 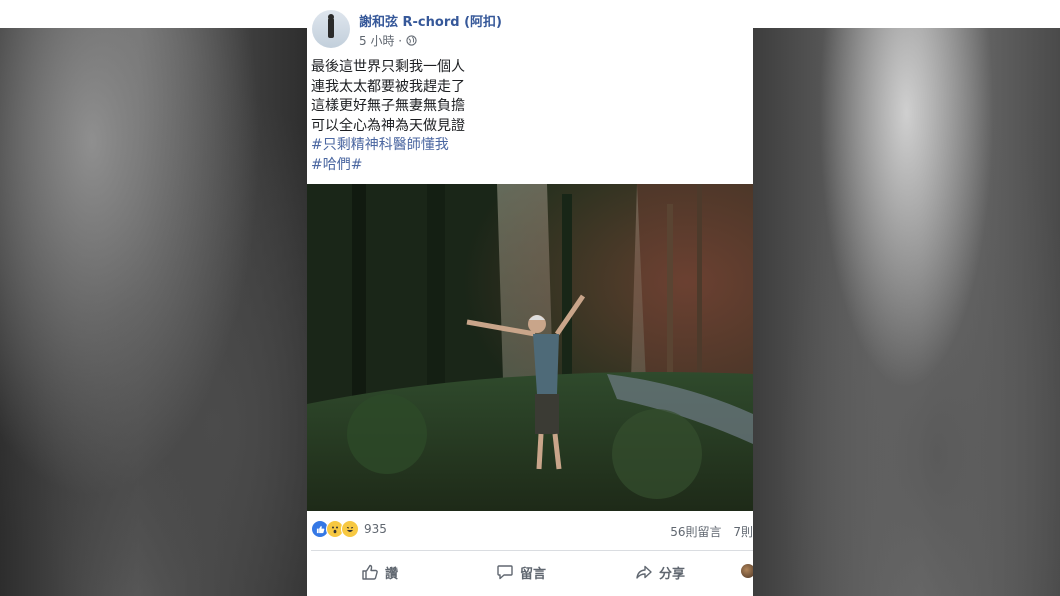 I want to click on post-meta: 5 小時 ·, so click(x=388, y=40).